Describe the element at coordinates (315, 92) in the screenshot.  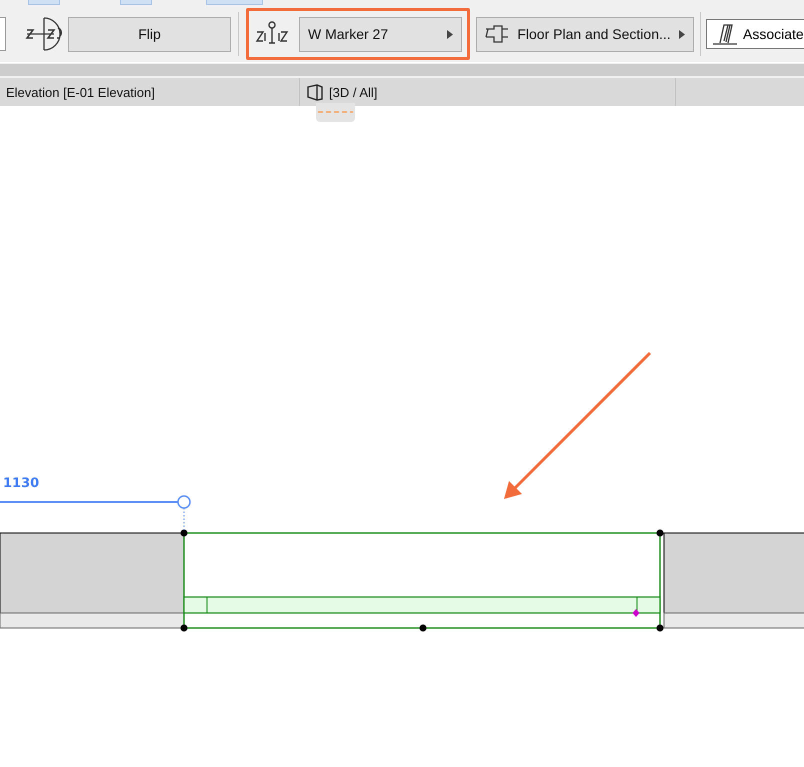
I see `cube-icon` at that location.